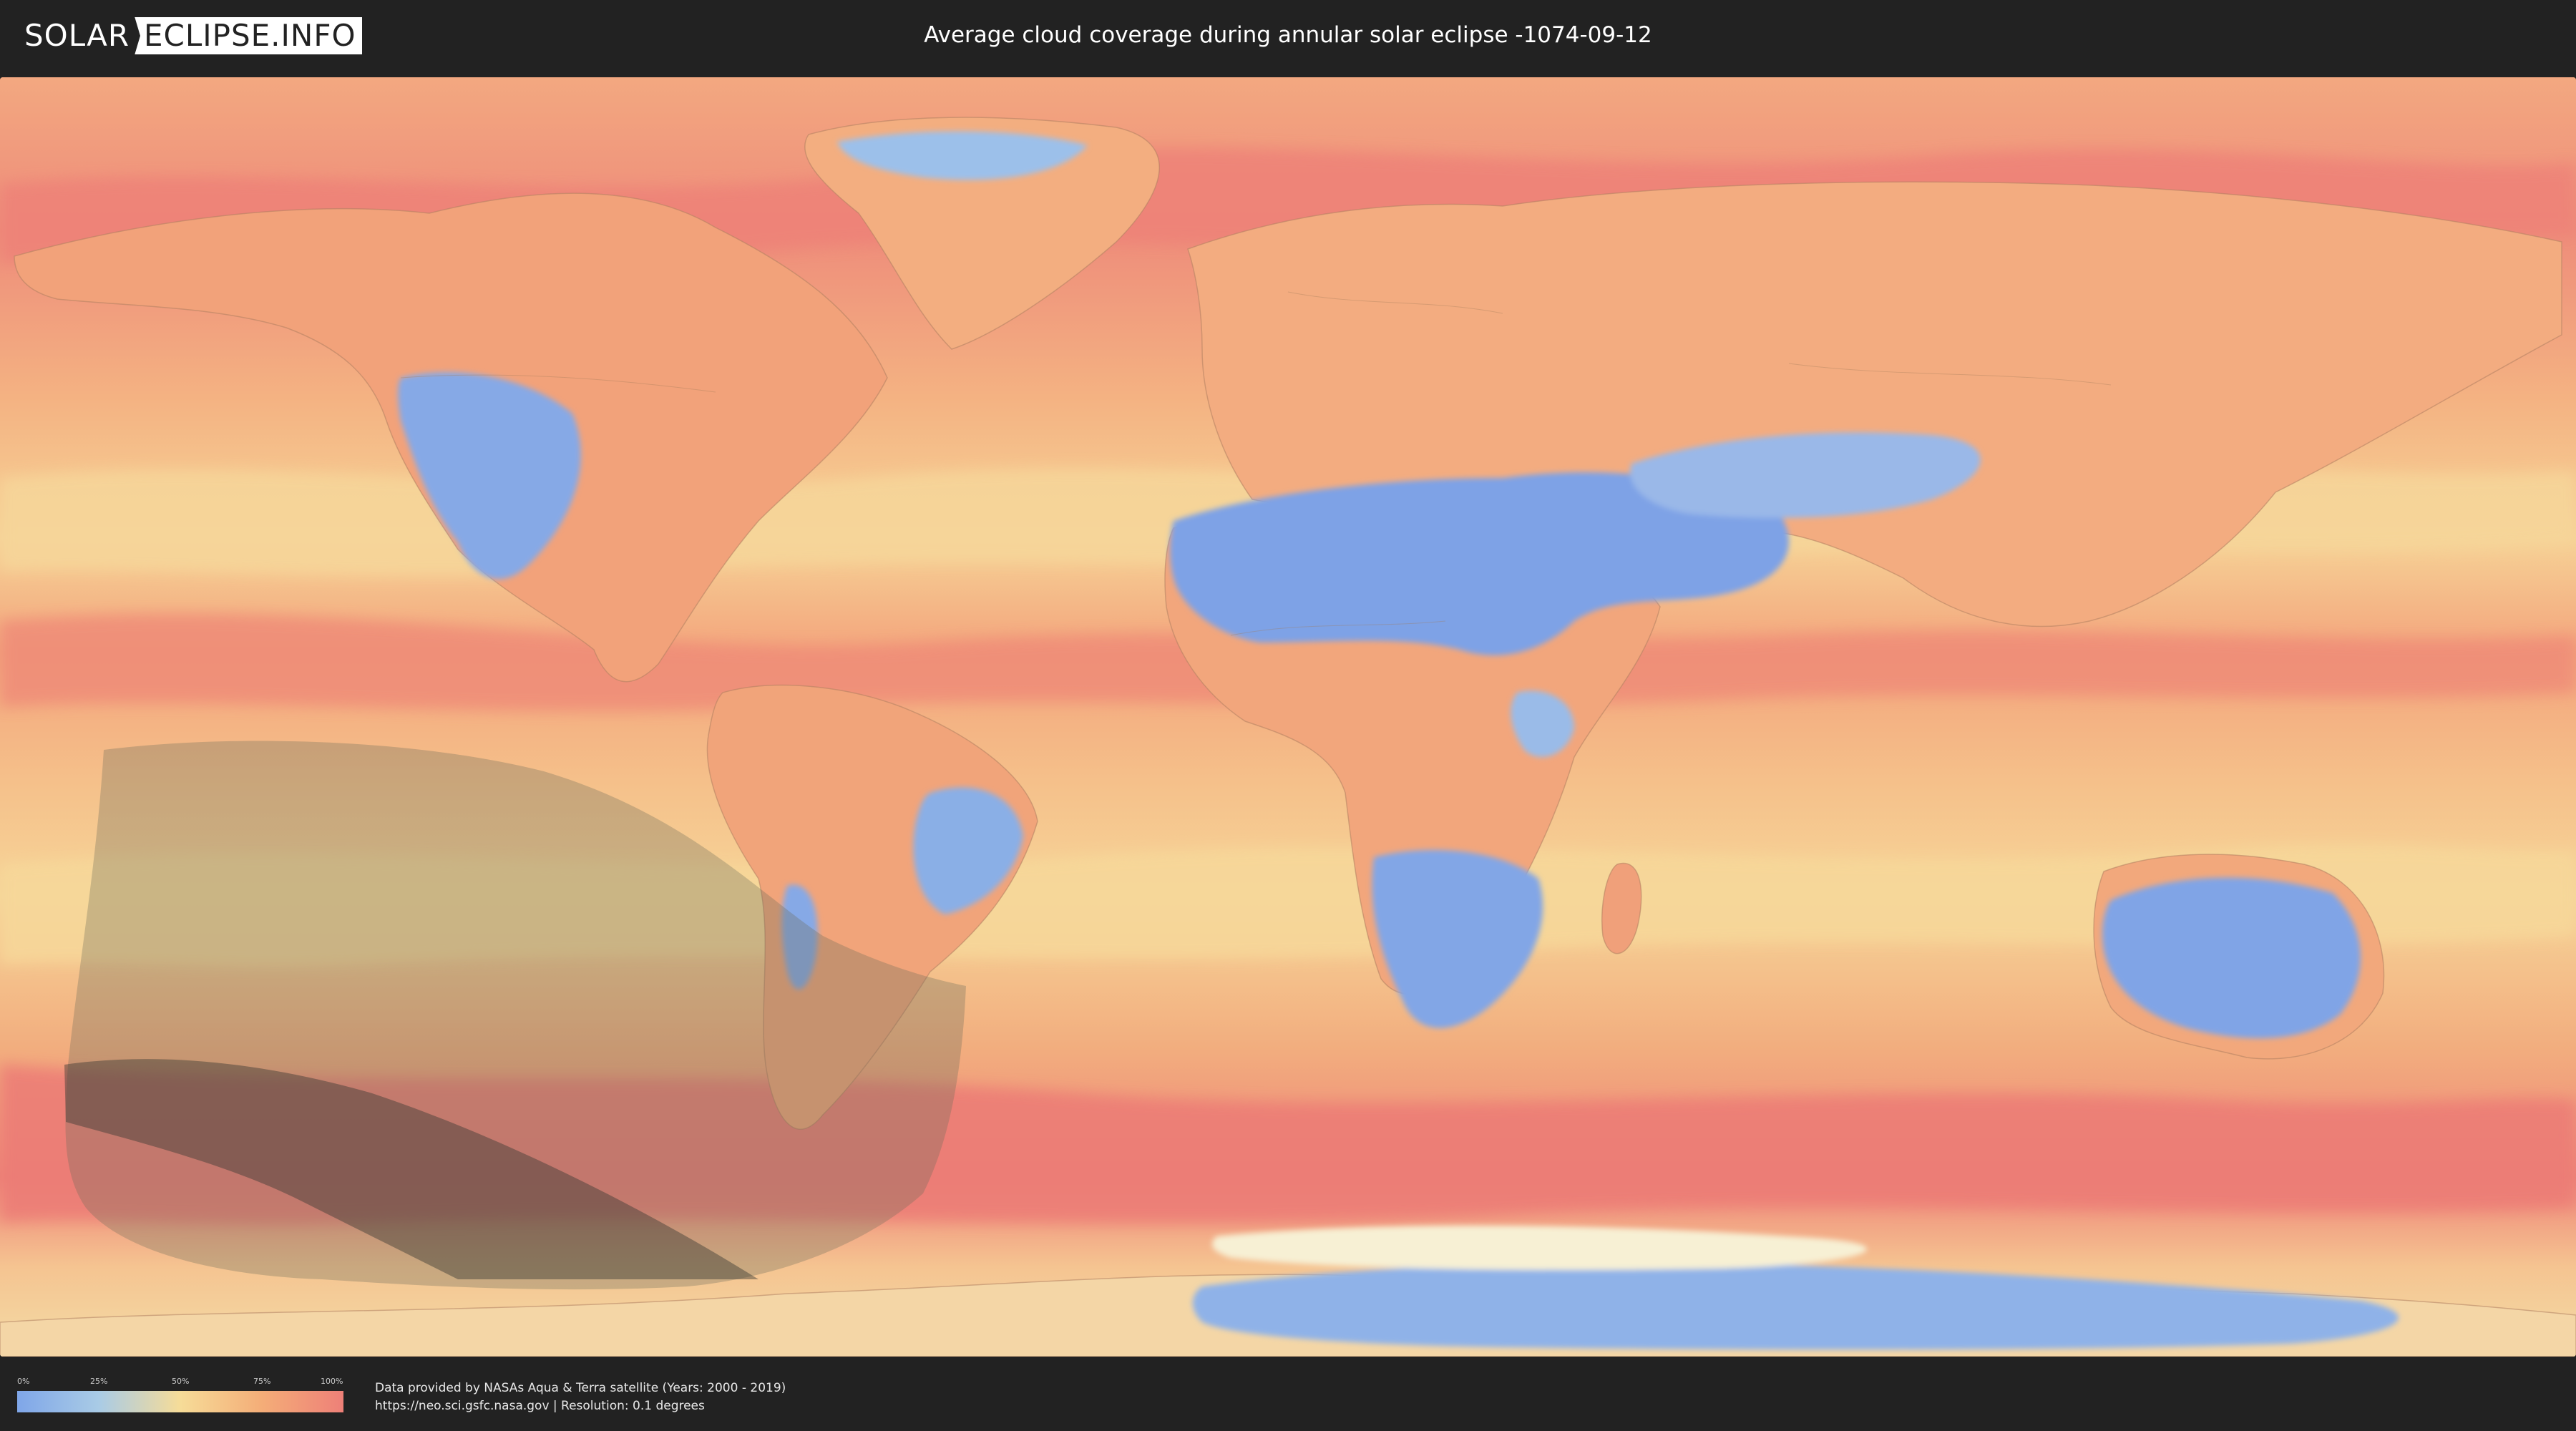 This screenshot has height=1431, width=2576. What do you see at coordinates (262, 1382) in the screenshot?
I see `legend-tick-75: 75%` at bounding box center [262, 1382].